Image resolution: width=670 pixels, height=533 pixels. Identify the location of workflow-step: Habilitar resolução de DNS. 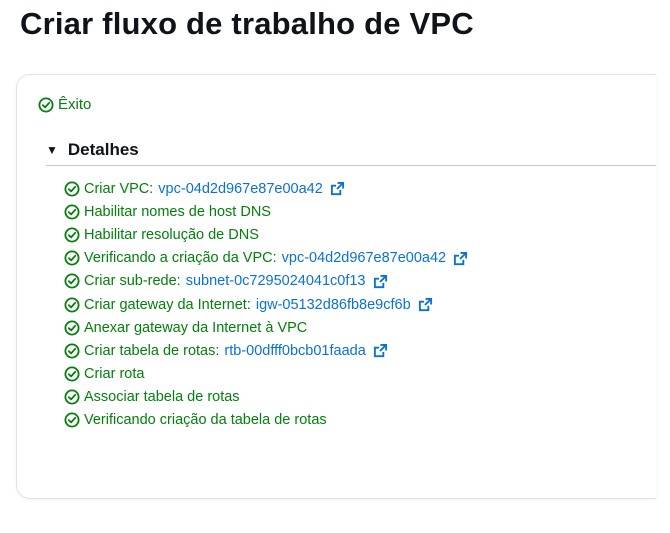
(266, 234).